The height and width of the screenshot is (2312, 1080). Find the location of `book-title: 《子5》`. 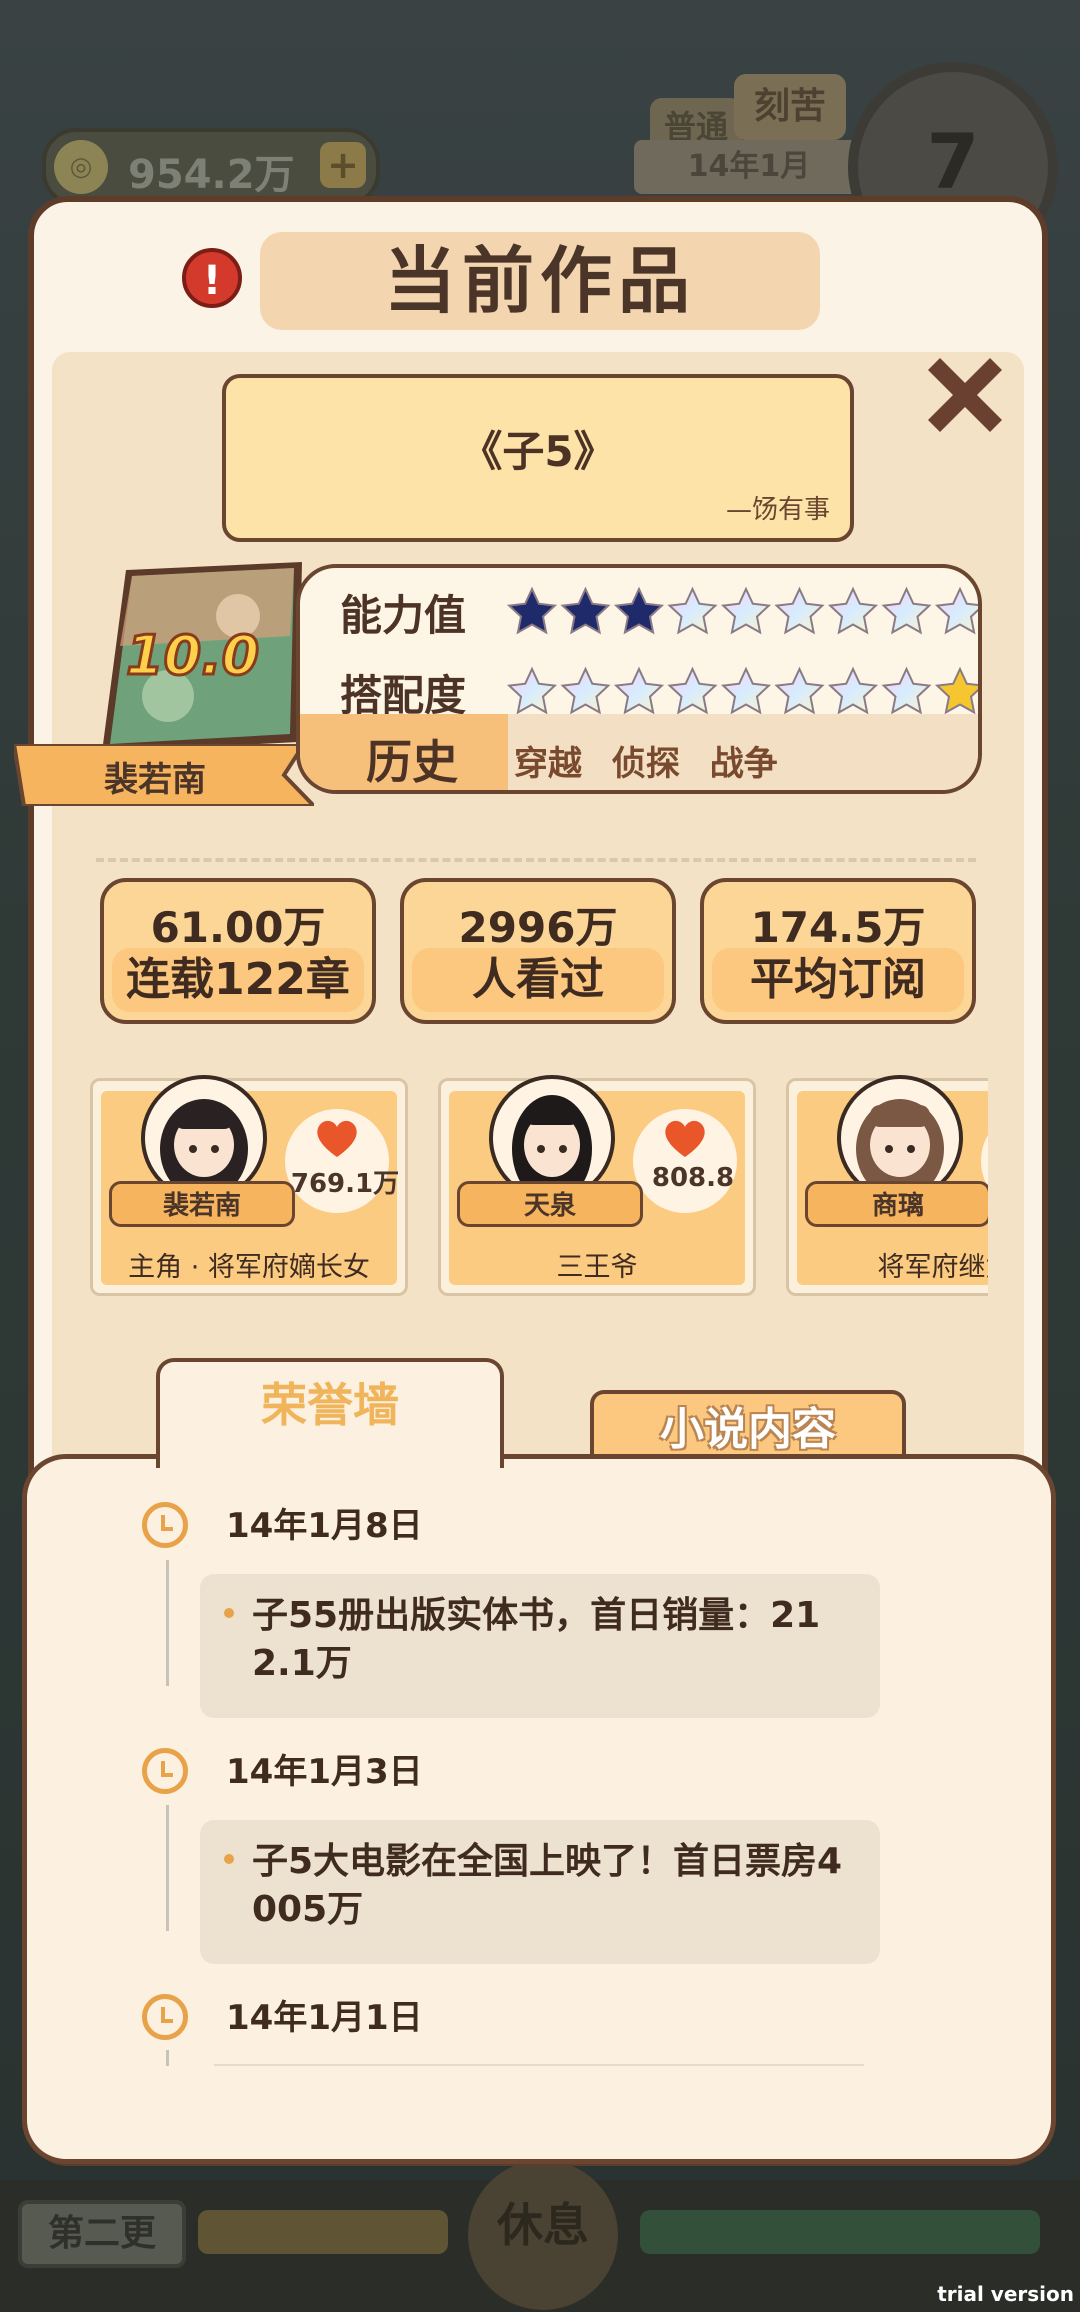

book-title: 《子5》 is located at coordinates (538, 451).